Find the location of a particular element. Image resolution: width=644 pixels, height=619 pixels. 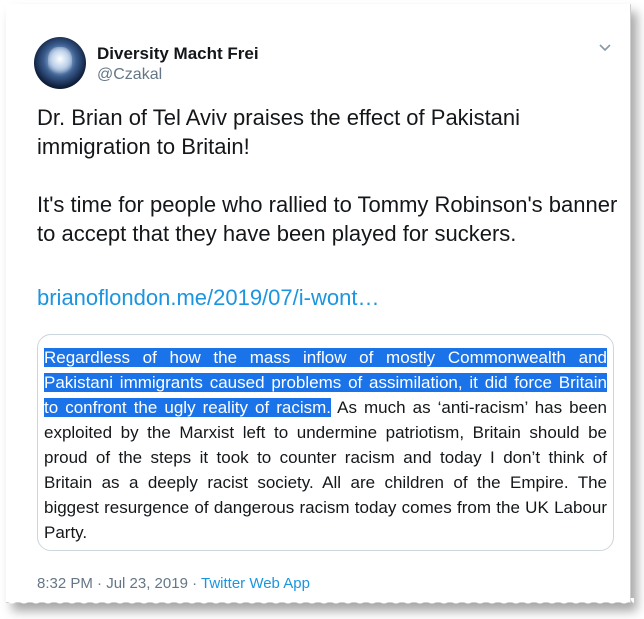

avatar is located at coordinates (60, 63).